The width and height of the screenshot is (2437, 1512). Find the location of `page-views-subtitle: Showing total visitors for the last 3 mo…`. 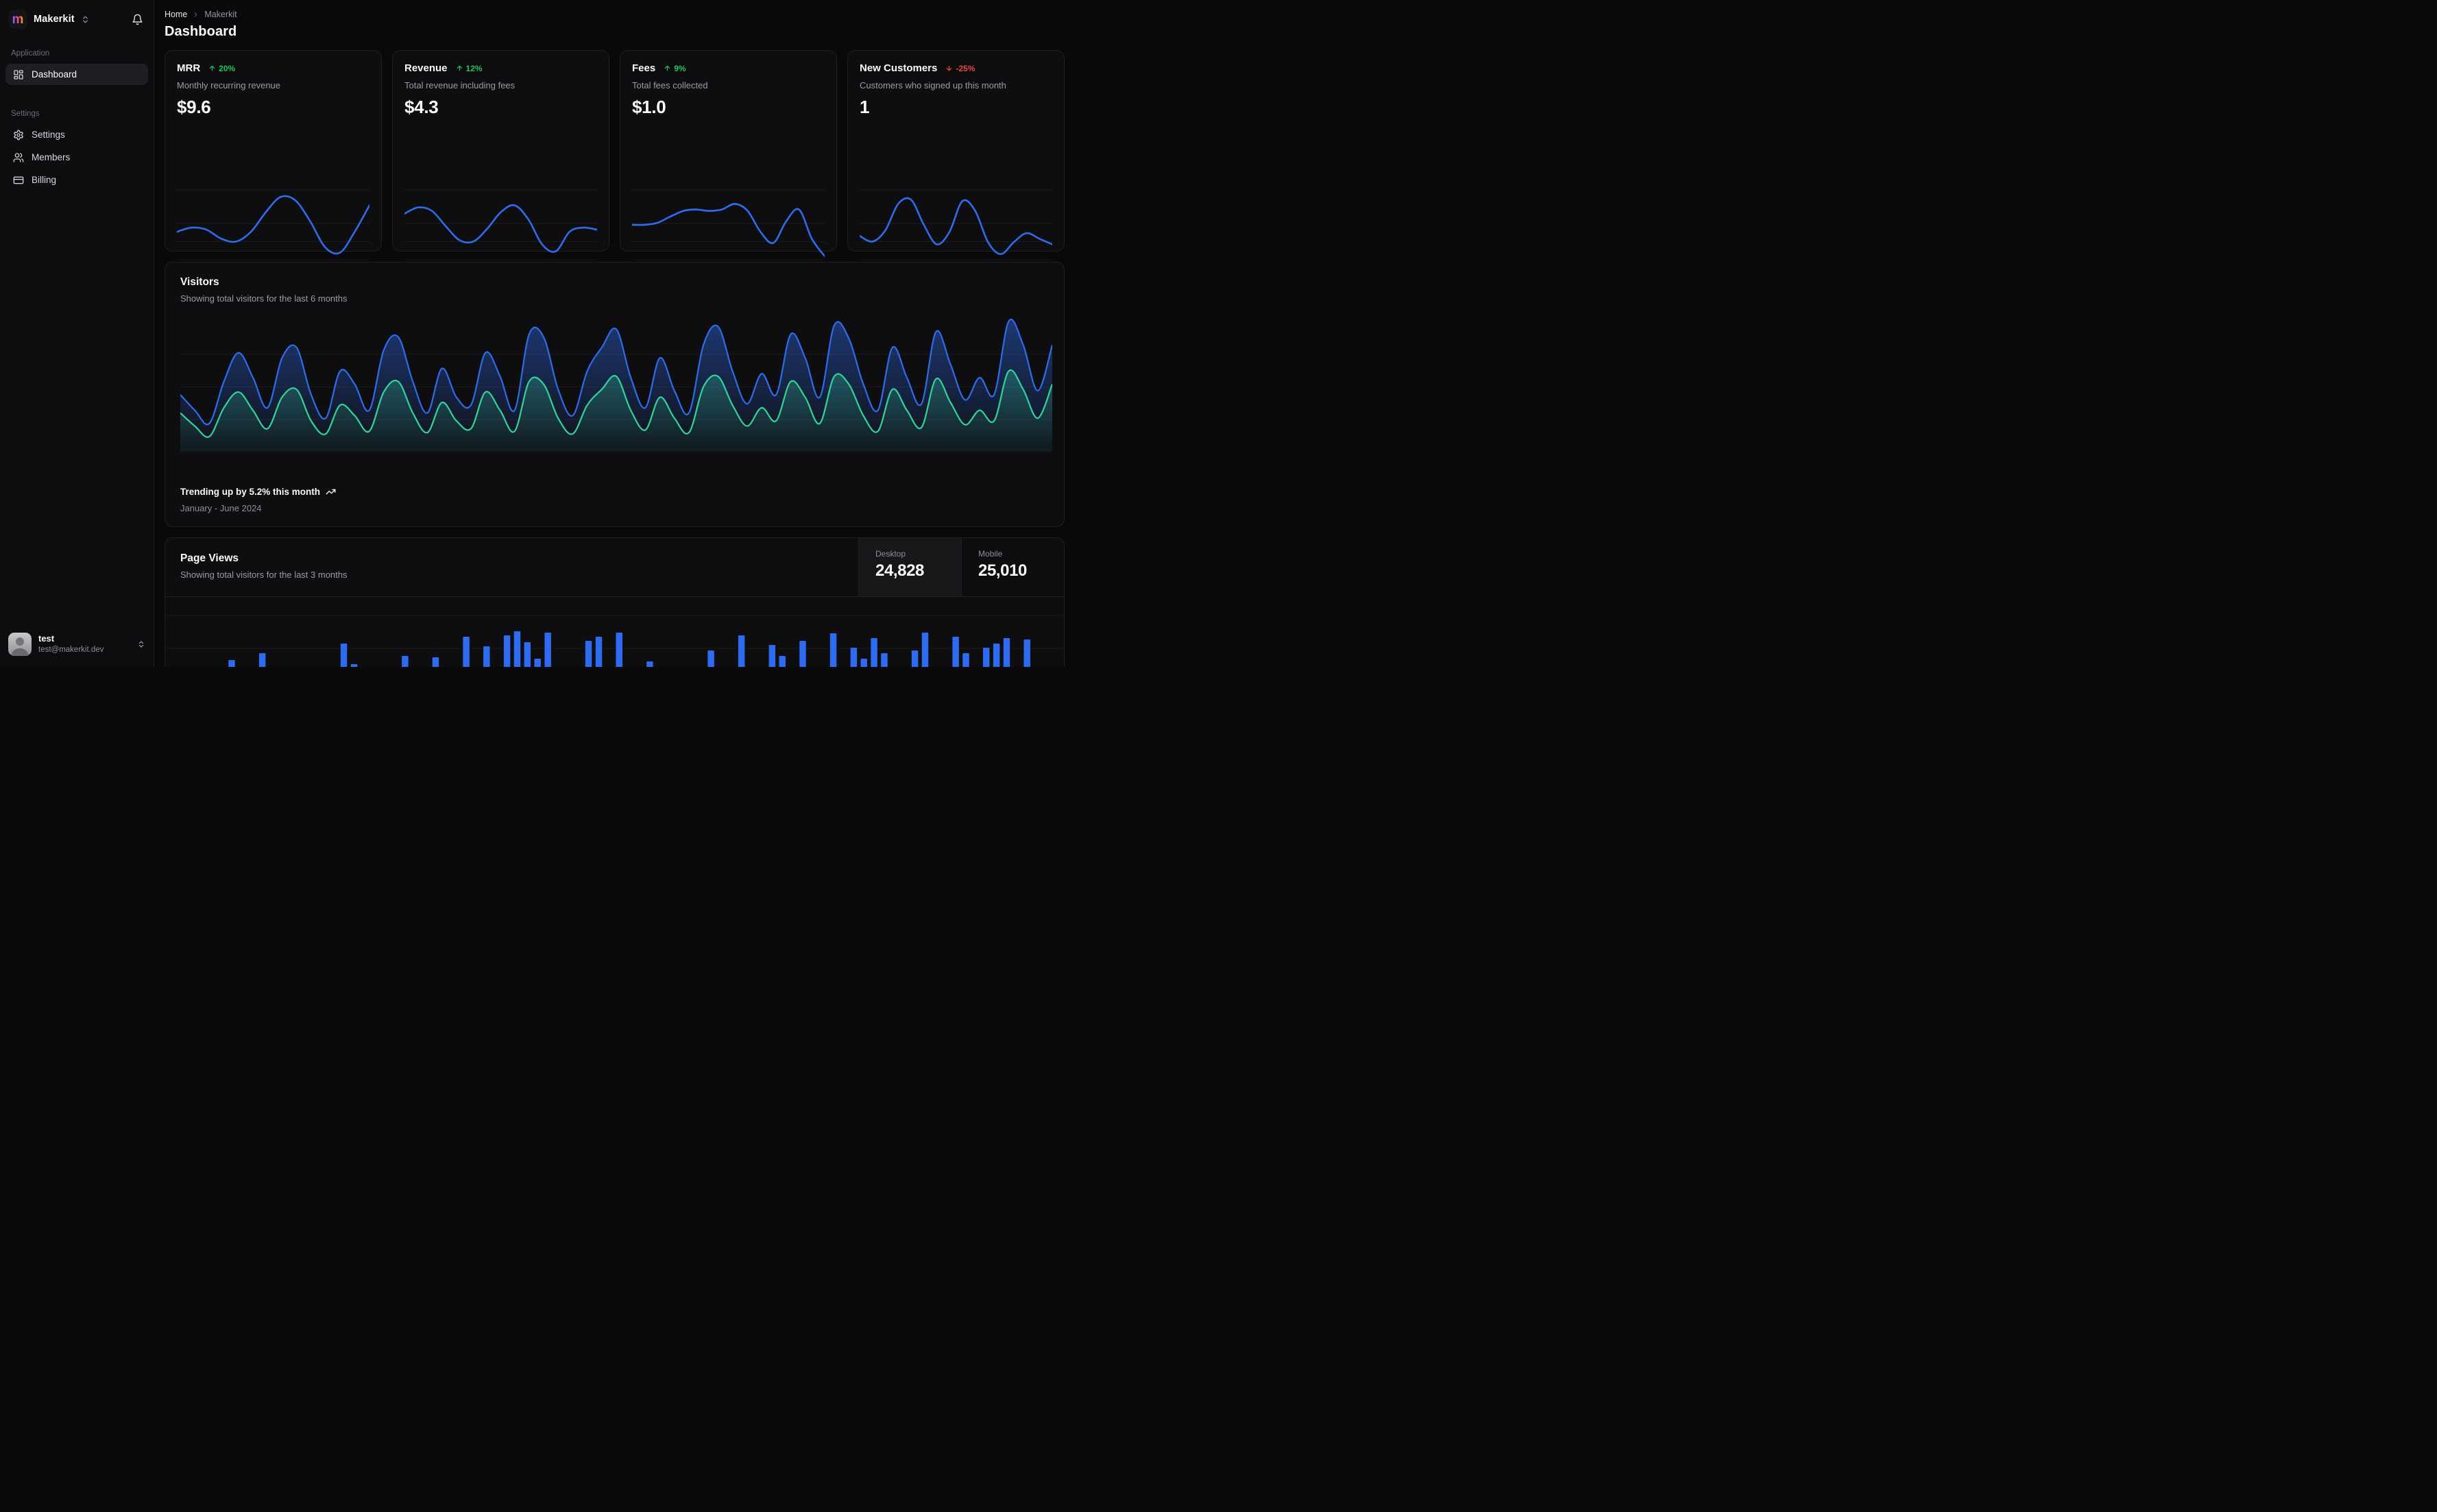

page-views-subtitle: Showing total visitors for the last 3 mo… is located at coordinates (264, 575).